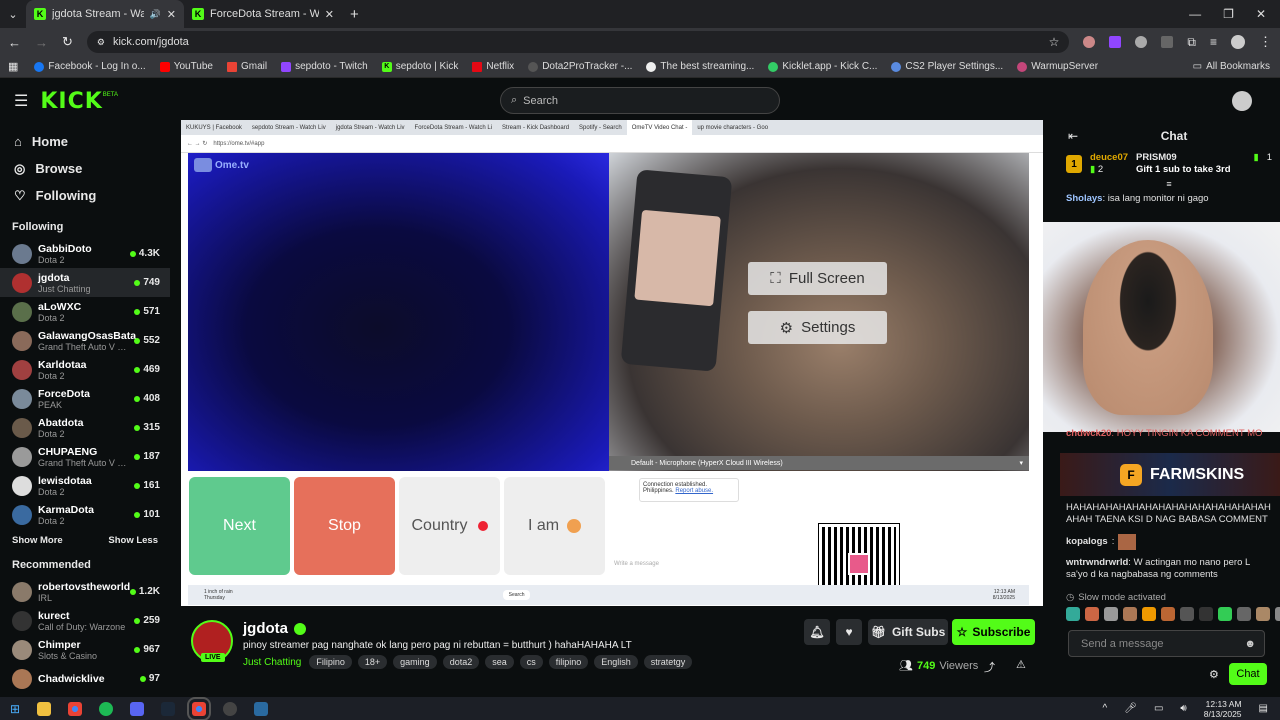 This screenshot has width=1280, height=720. What do you see at coordinates (1130, 708) in the screenshot?
I see `microphone-icon: 🎤︎` at bounding box center [1130, 708].